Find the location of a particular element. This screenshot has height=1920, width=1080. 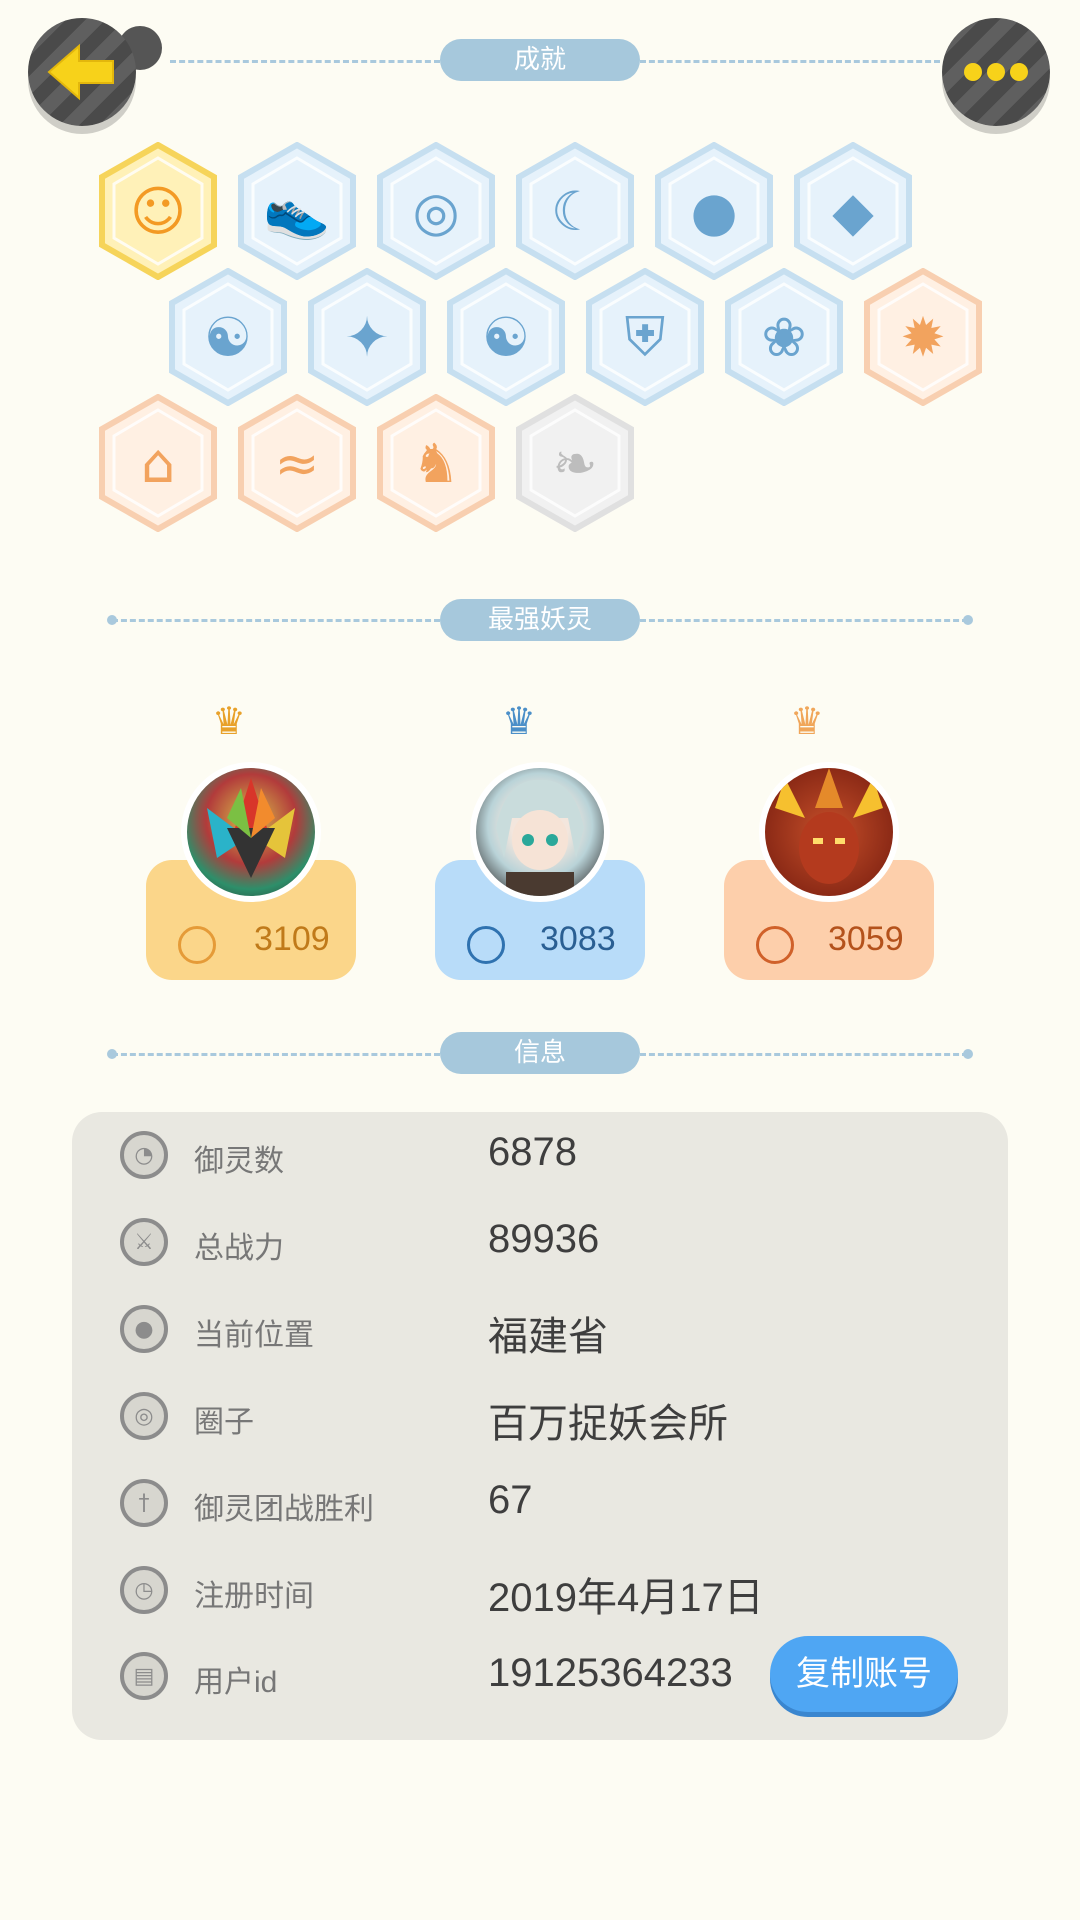

info-value: 6878 is located at coordinates (532, 1152).